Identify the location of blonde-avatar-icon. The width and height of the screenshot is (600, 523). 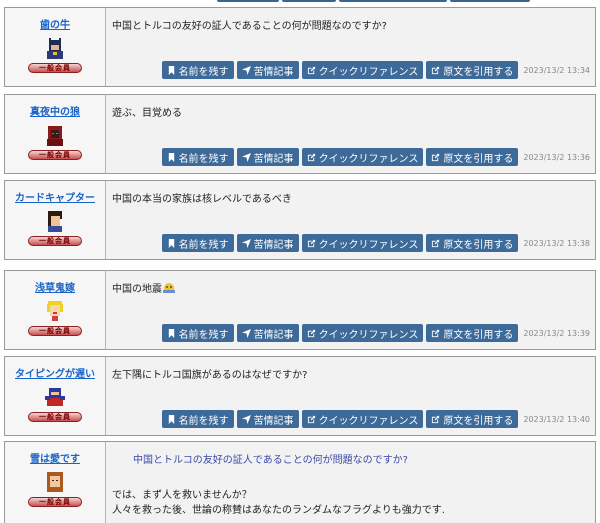
(55, 311).